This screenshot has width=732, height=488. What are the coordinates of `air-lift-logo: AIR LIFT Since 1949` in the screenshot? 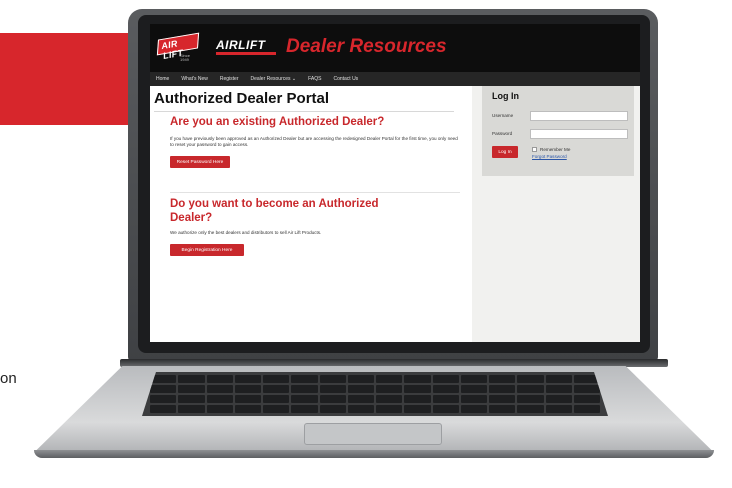 It's located at (178, 47).